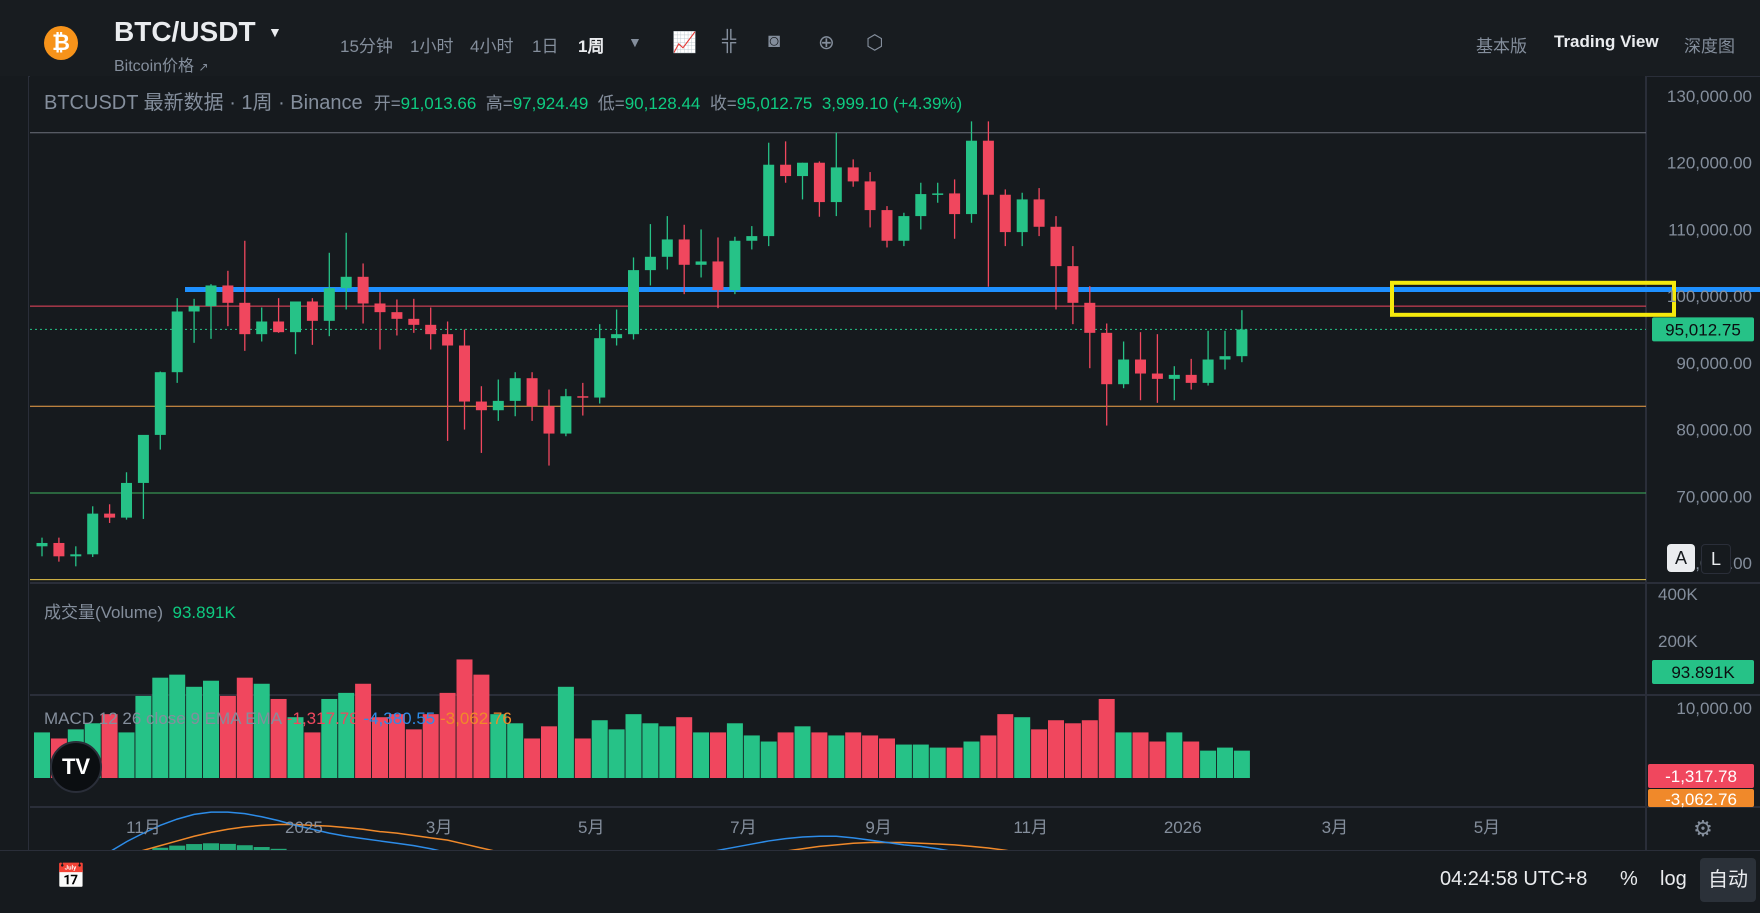  Describe the element at coordinates (275, 32) in the screenshot. I see `pair-dropdown-caret-icon: ▼` at that location.